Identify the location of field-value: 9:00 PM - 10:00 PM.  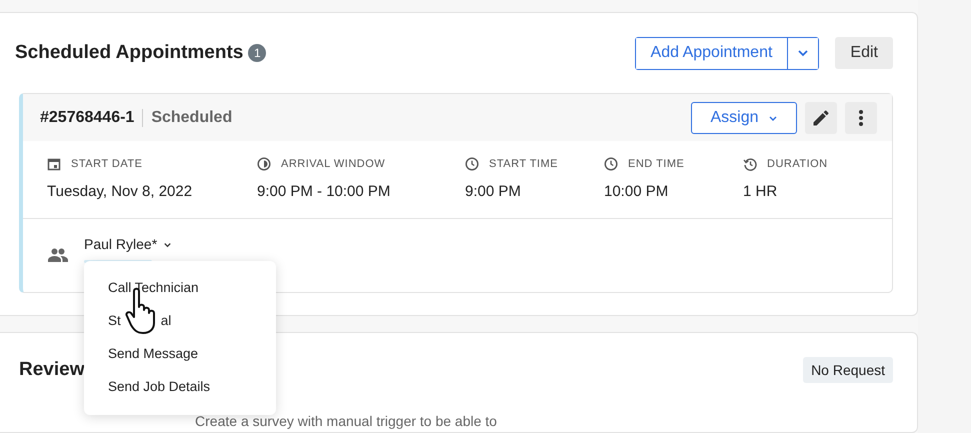
(324, 191).